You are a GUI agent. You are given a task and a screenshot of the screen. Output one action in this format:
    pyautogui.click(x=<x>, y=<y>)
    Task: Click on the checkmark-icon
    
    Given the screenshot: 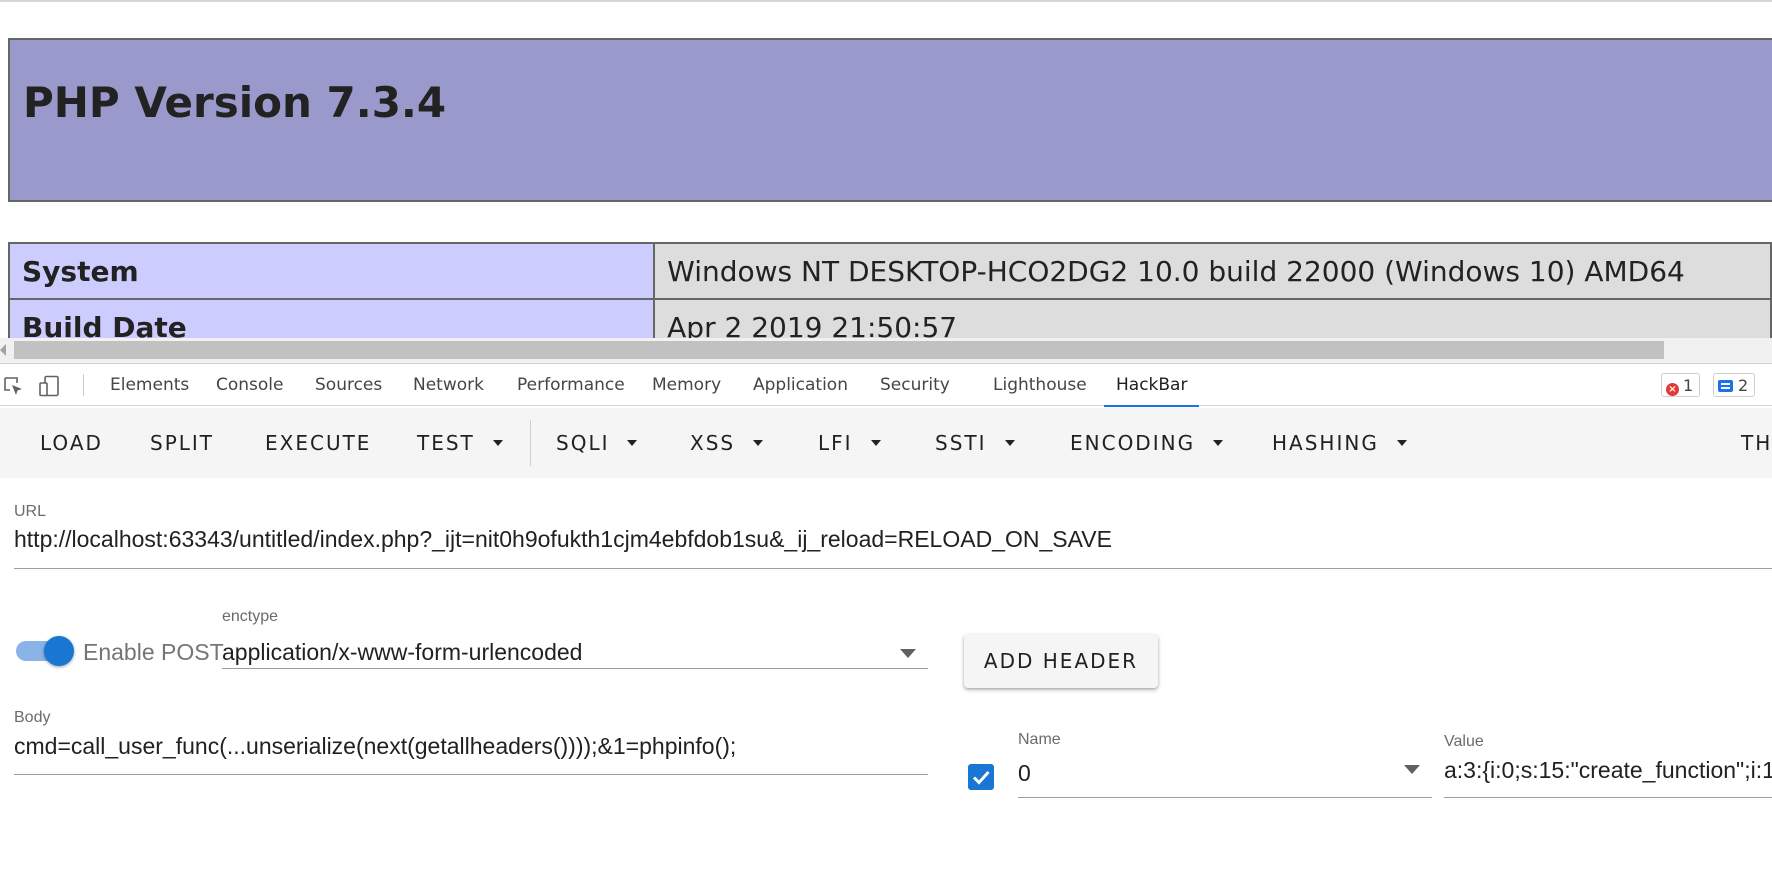 What is the action you would take?
    pyautogui.click(x=981, y=777)
    